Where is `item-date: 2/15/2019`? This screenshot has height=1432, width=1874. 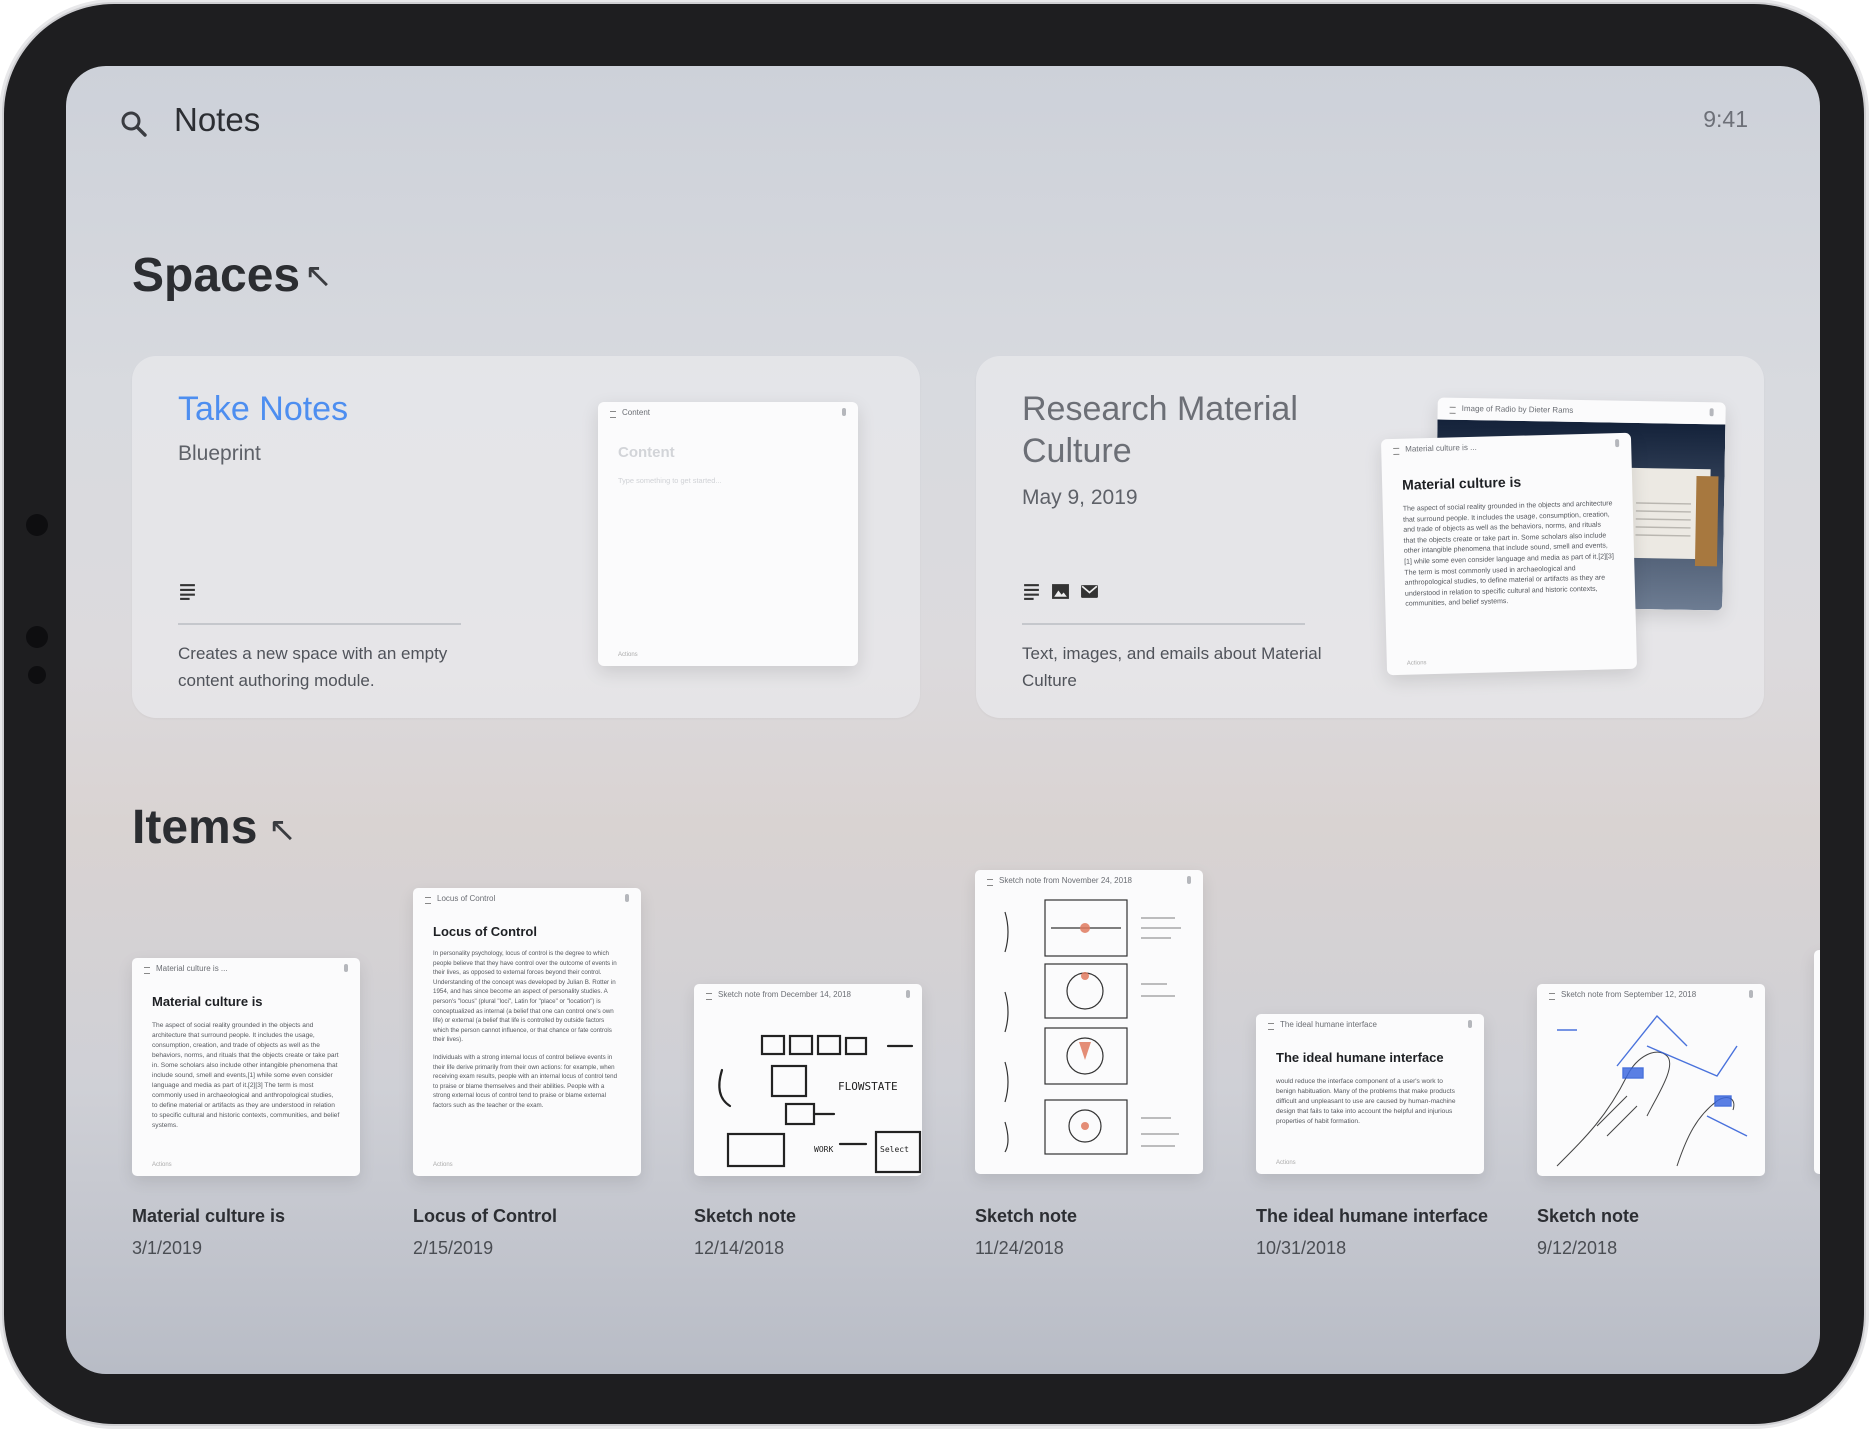 item-date: 2/15/2019 is located at coordinates (453, 1248).